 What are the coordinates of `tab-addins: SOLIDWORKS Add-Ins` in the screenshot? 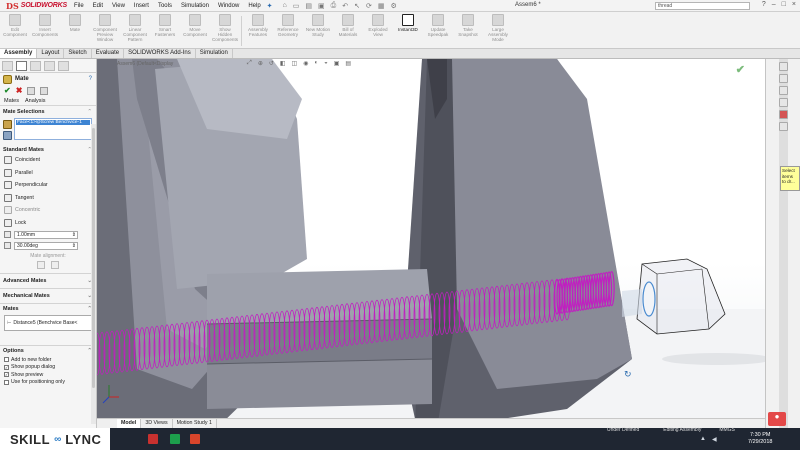 It's located at (160, 53).